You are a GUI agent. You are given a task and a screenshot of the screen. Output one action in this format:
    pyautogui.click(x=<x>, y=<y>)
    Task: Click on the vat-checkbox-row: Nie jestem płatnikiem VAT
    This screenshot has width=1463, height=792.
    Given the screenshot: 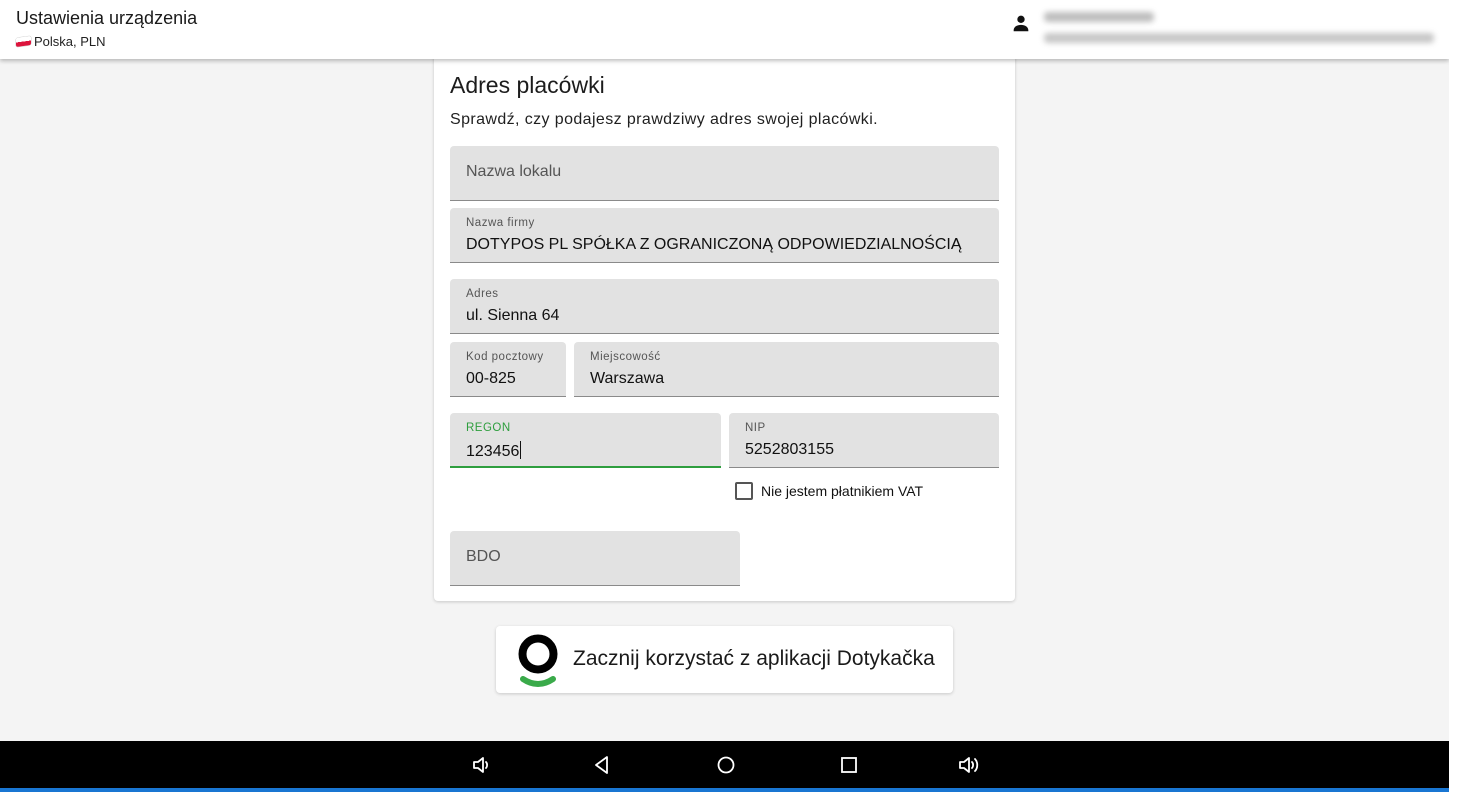 What is the action you would take?
    pyautogui.click(x=829, y=491)
    